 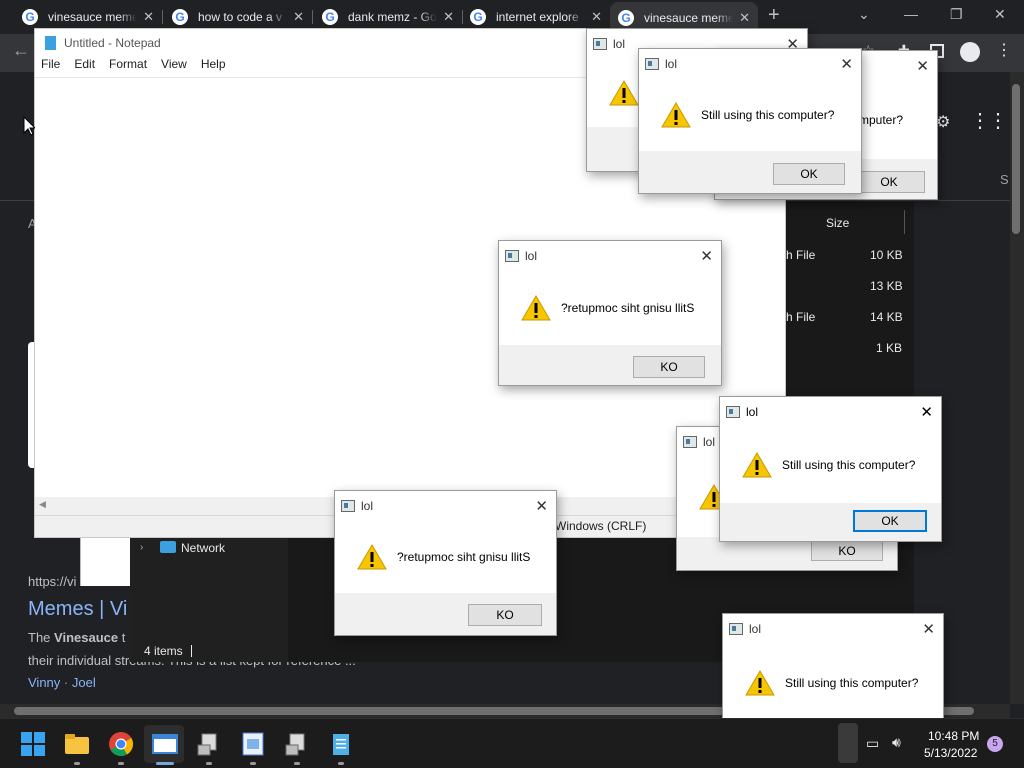 I want to click on alert-dialog: lol ✕ Still using this computer? OK, so click(x=750, y=121).